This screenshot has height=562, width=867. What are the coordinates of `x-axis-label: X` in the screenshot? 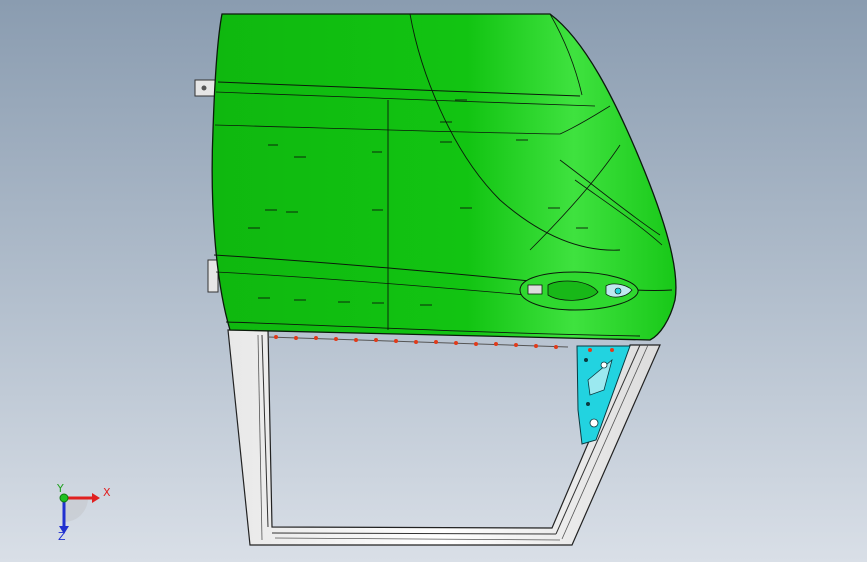 It's located at (107, 492).